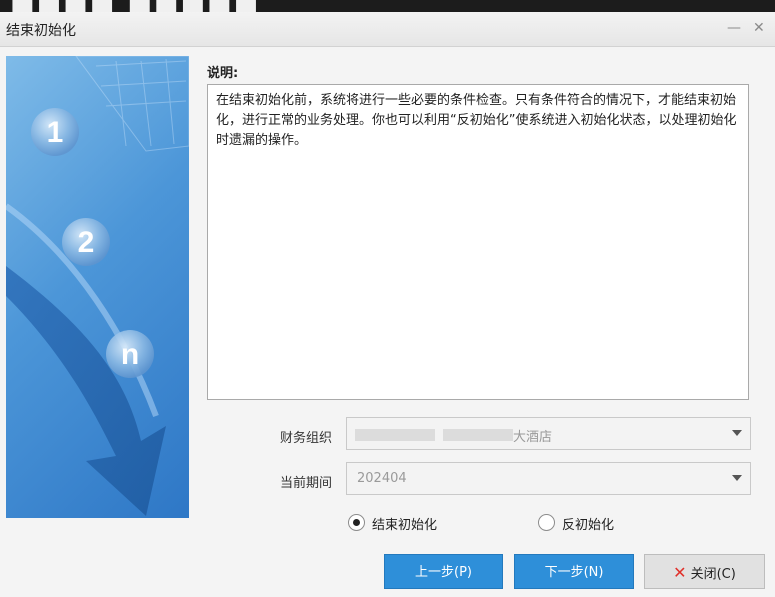  I want to click on close-x-icon: ✕, so click(680, 572).